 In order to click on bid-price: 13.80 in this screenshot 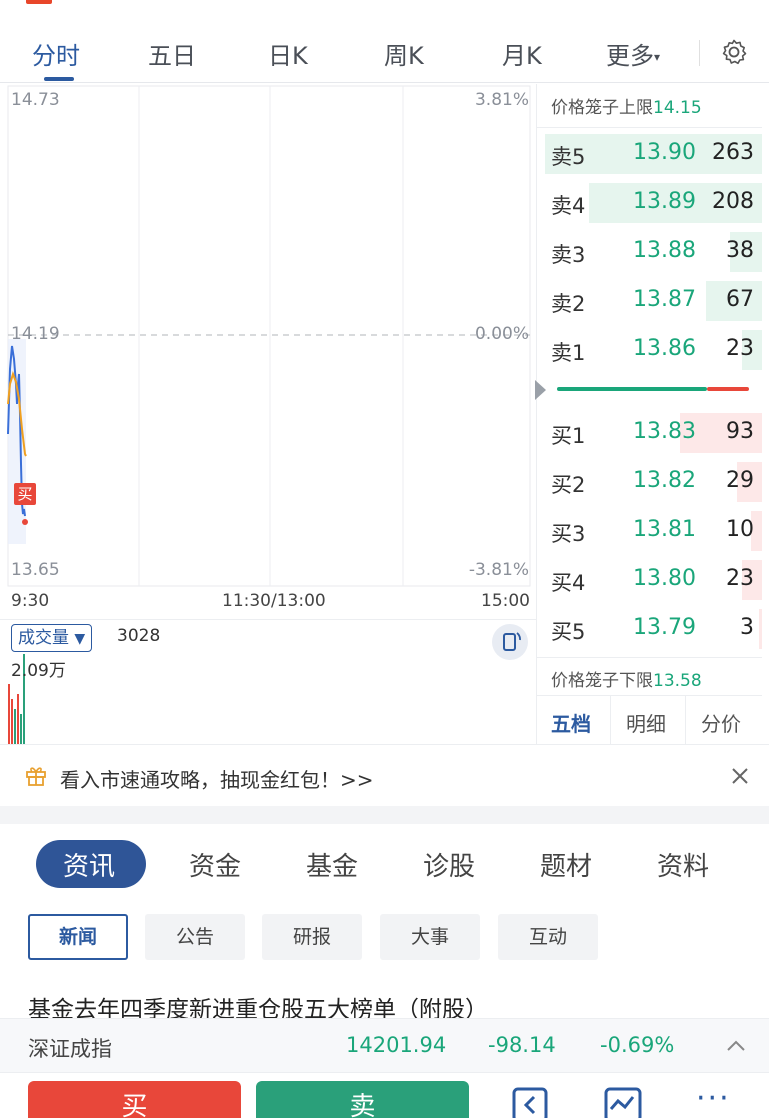, I will do `click(664, 578)`.